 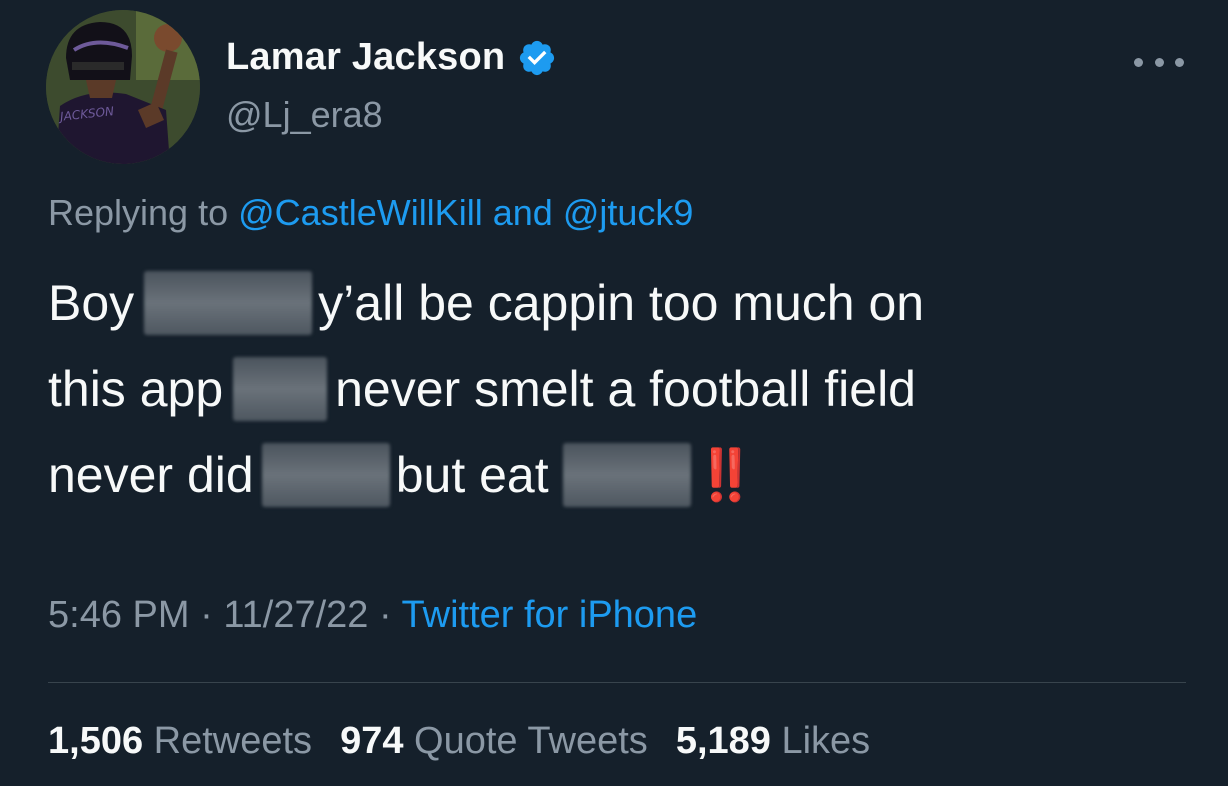 I want to click on tweet-text-segment: but eat, so click(x=472, y=475).